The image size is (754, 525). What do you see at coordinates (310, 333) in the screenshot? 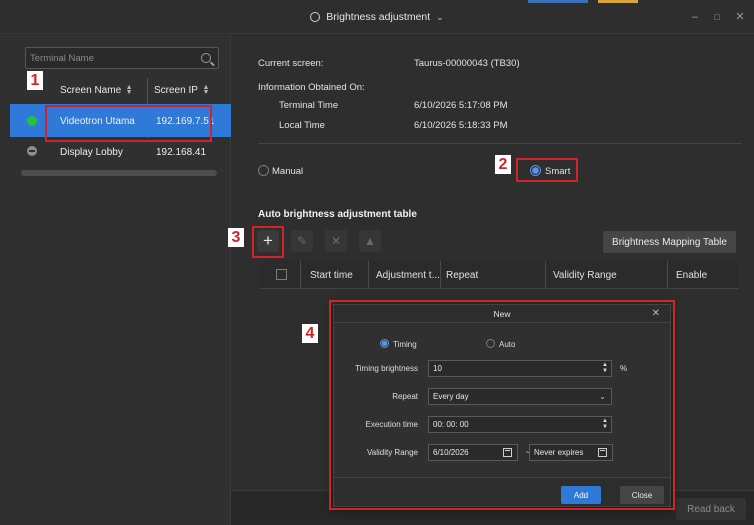
I see `step-marker-4: 4` at bounding box center [310, 333].